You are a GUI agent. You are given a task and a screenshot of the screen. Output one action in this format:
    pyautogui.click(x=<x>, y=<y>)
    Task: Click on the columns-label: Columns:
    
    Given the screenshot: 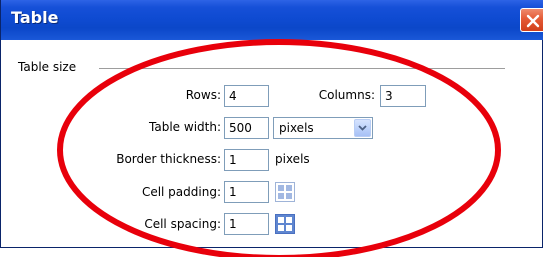 What is the action you would take?
    pyautogui.click(x=346, y=95)
    